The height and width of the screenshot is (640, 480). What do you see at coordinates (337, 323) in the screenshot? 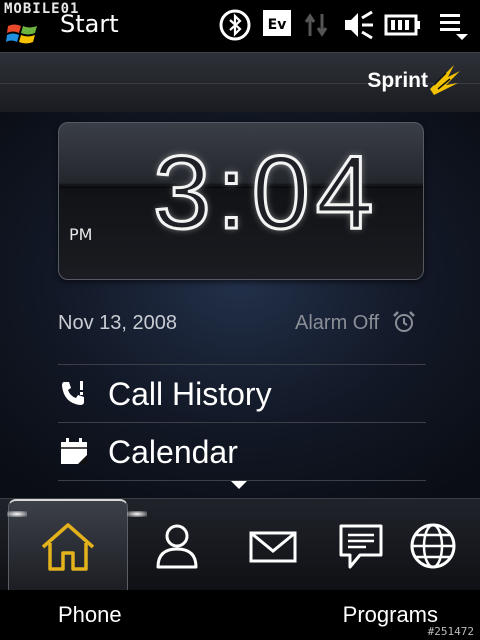
I see `alarm-status: Alarm Off` at bounding box center [337, 323].